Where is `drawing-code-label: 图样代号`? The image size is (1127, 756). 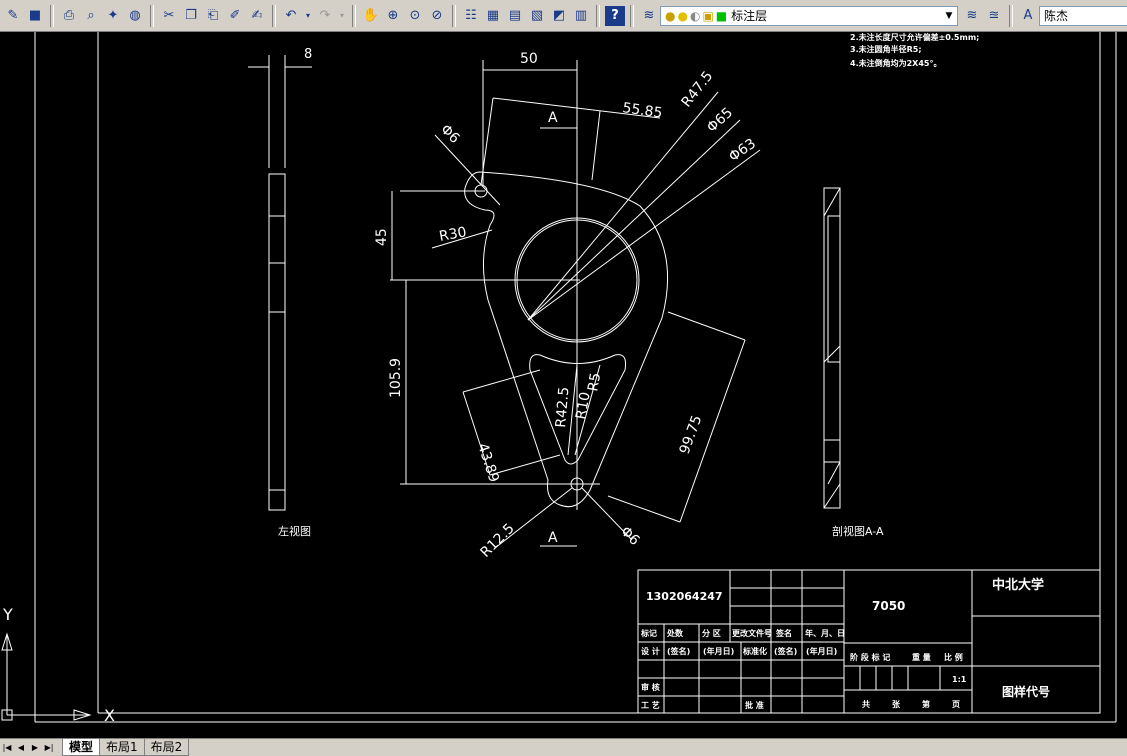 drawing-code-label: 图样代号 is located at coordinates (1026, 691).